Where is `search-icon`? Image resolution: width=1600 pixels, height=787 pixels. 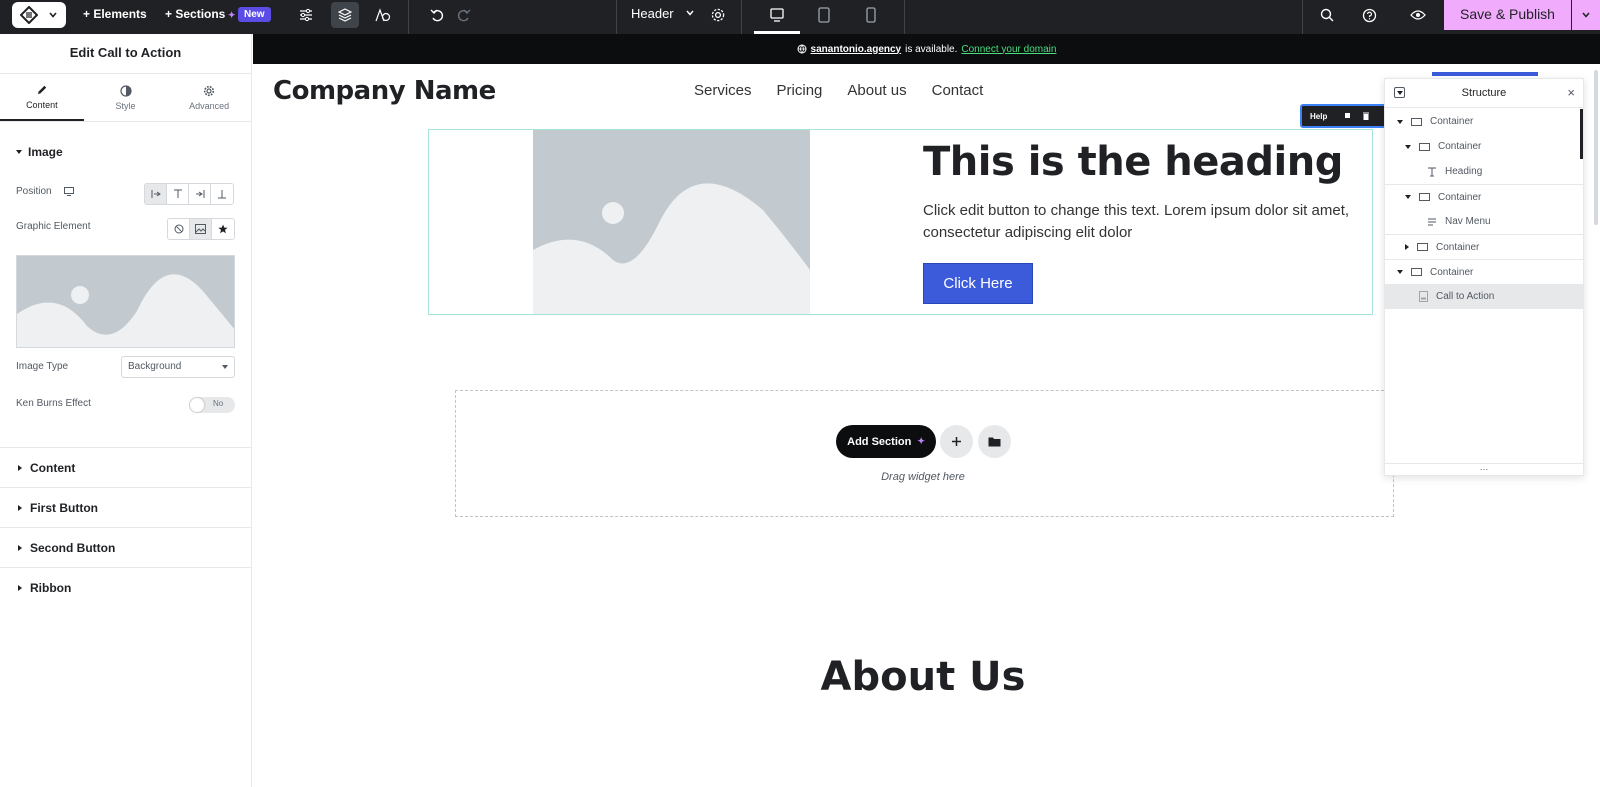
search-icon is located at coordinates (1327, 15).